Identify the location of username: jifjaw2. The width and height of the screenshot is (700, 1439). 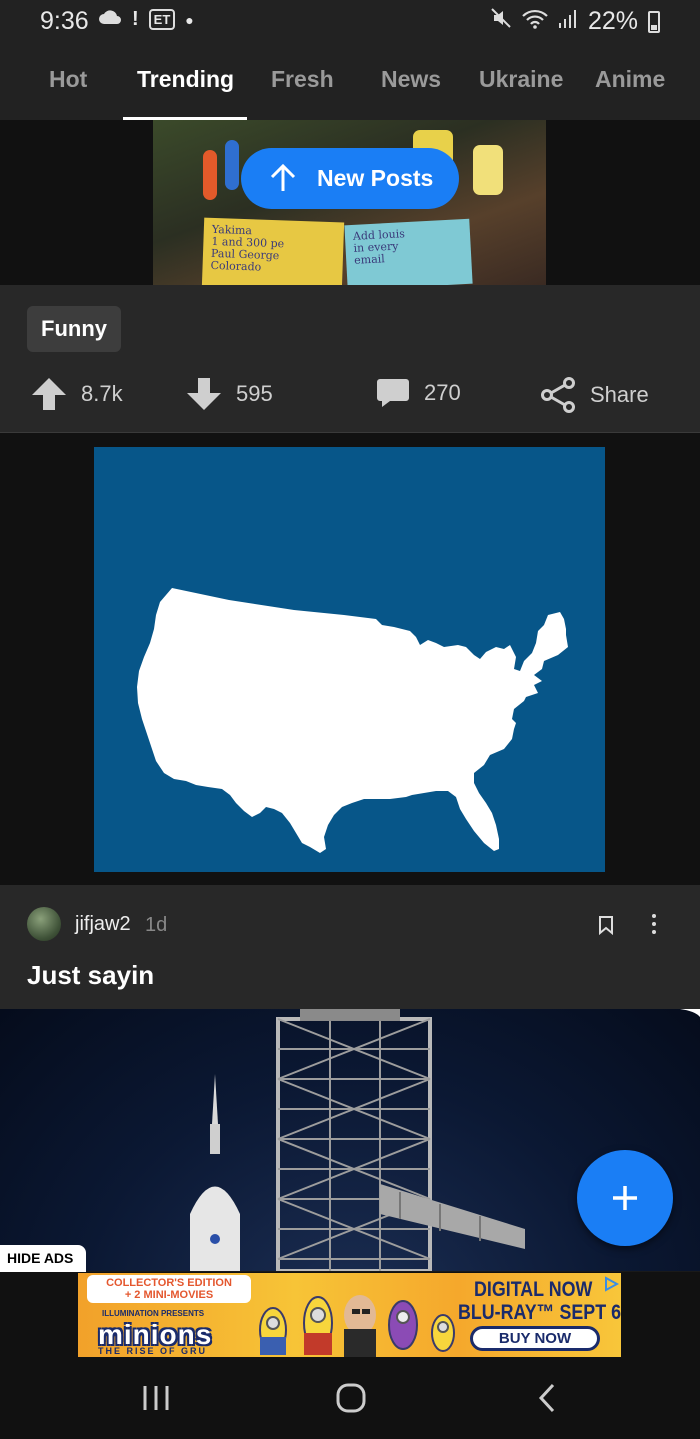
(103, 924).